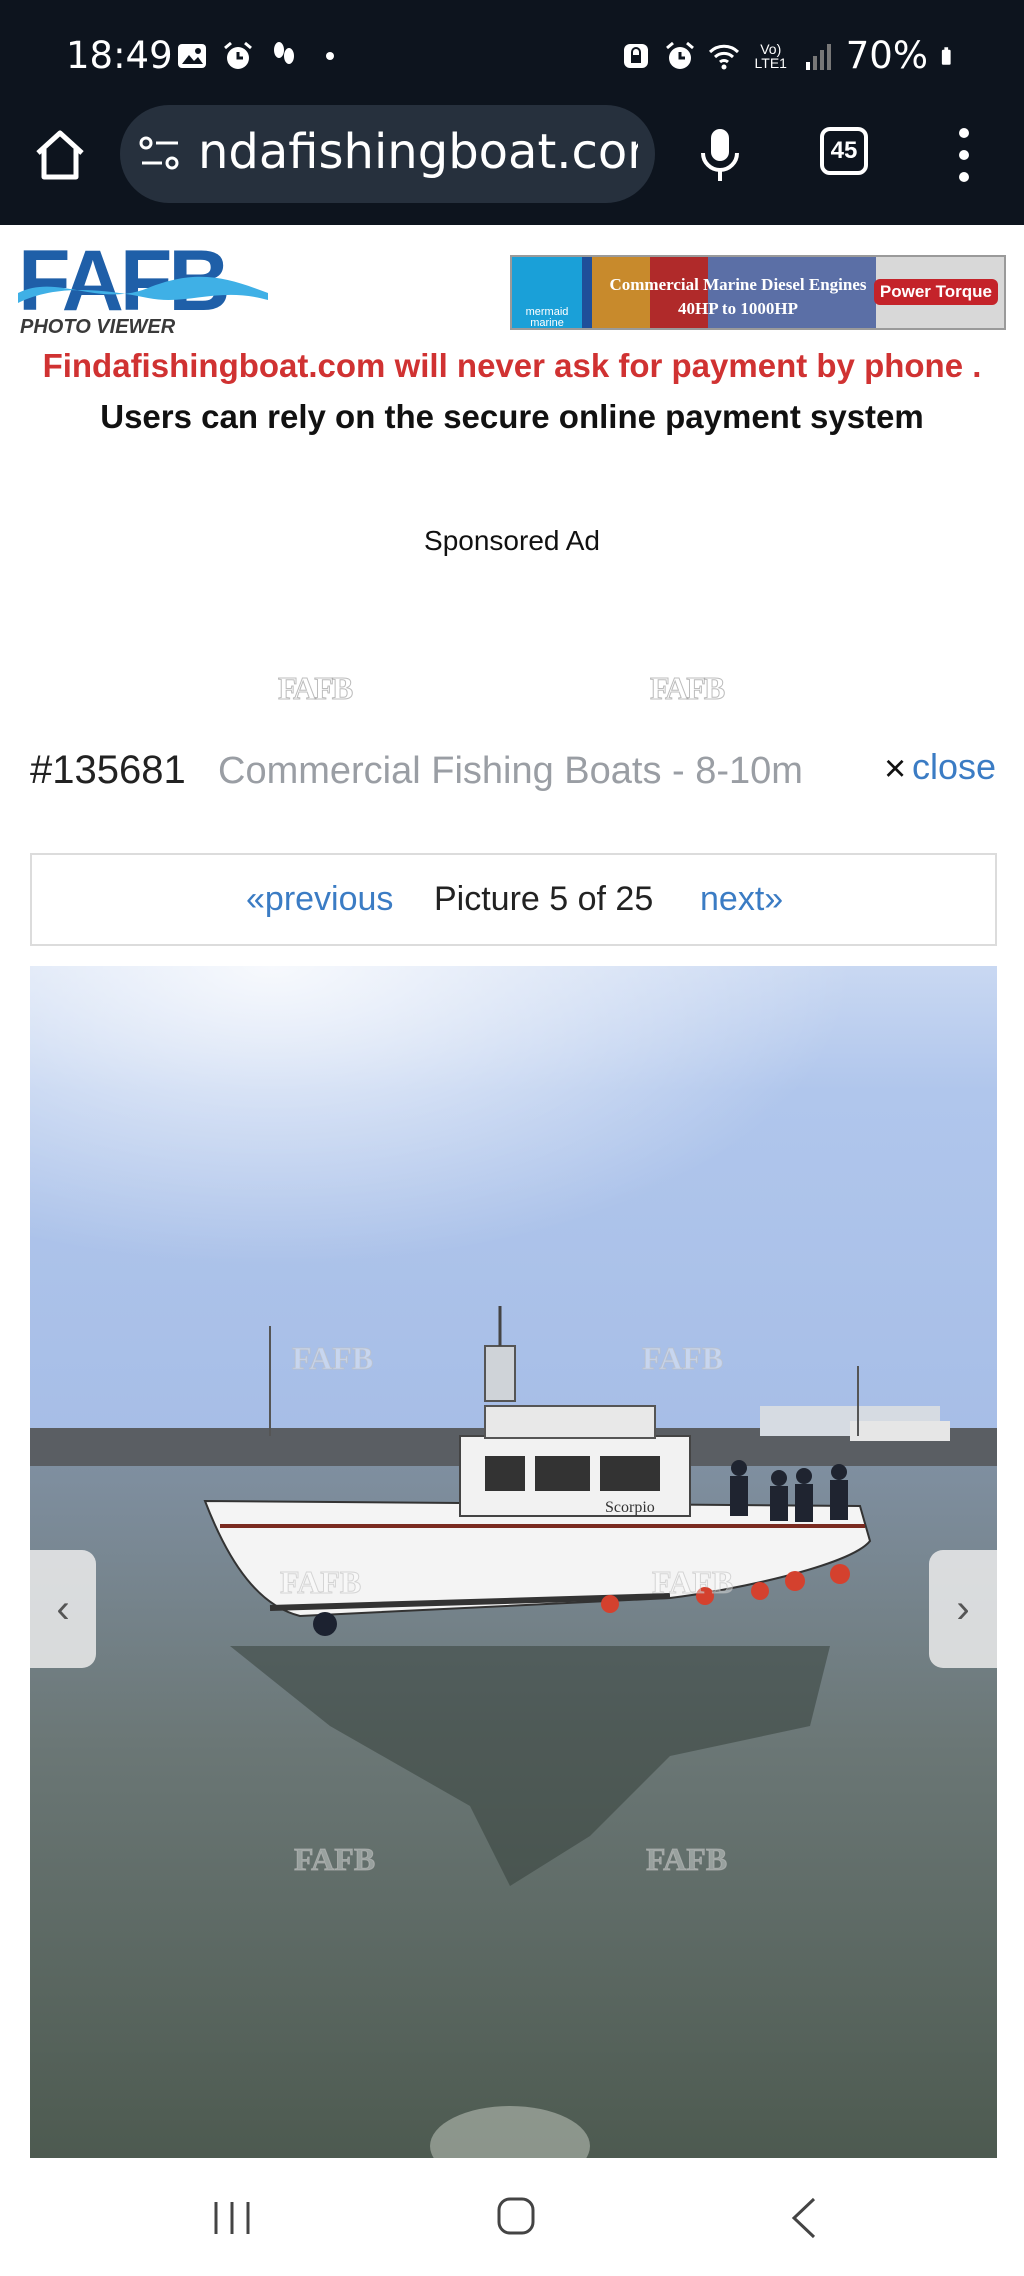  What do you see at coordinates (946, 55) in the screenshot?
I see `battery-icon` at bounding box center [946, 55].